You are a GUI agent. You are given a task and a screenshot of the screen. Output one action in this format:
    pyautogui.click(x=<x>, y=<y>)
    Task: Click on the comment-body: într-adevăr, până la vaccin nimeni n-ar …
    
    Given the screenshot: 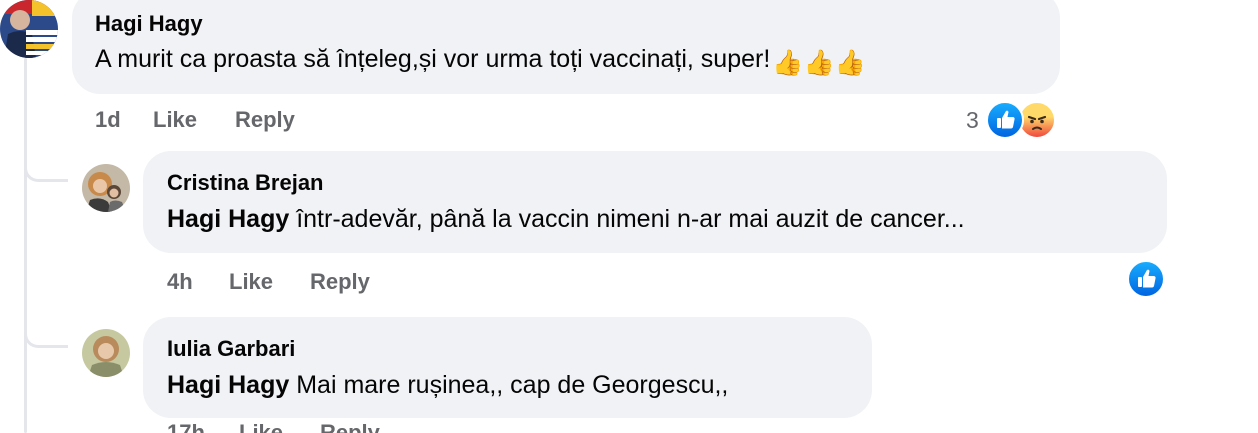 What is the action you would take?
    pyautogui.click(x=627, y=219)
    